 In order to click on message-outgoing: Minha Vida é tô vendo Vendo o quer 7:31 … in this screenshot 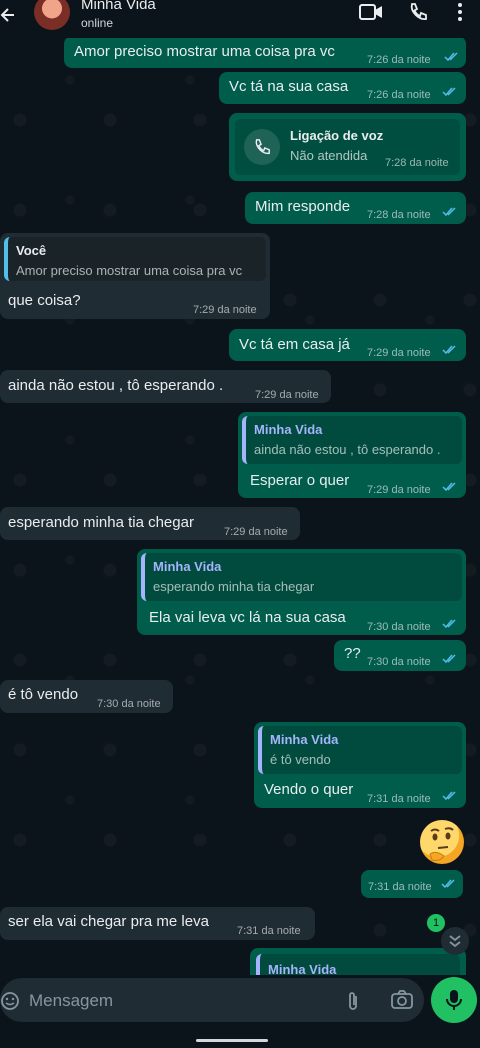, I will do `click(360, 765)`.